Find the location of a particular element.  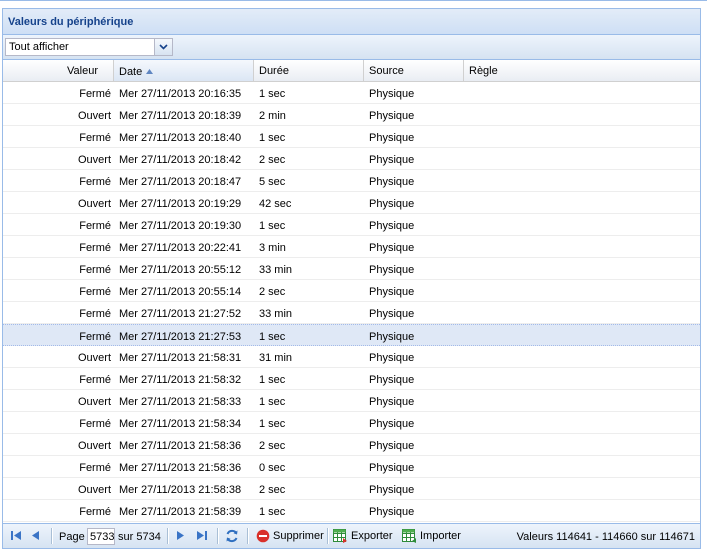

cell-duree: 31 min is located at coordinates (276, 358).